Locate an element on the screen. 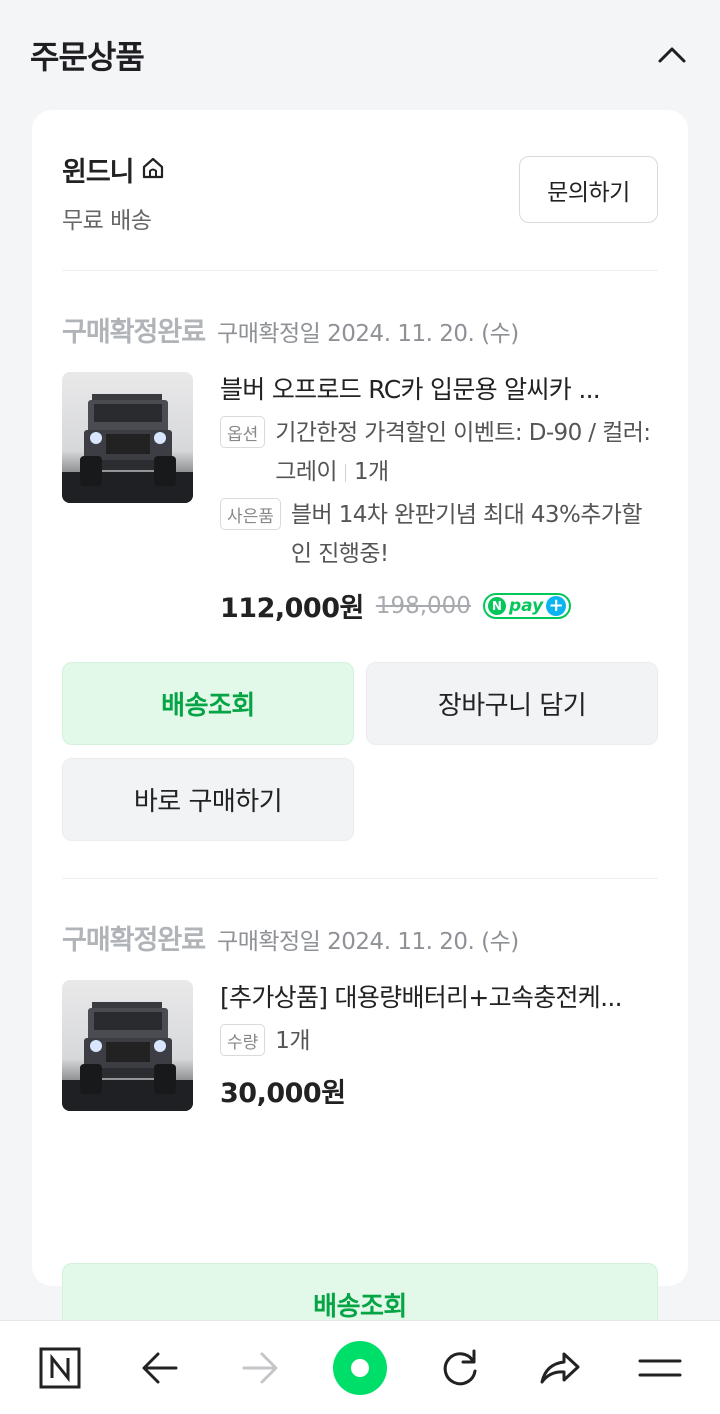  buy-now-button: 바로 구매하기 is located at coordinates (208, 799).